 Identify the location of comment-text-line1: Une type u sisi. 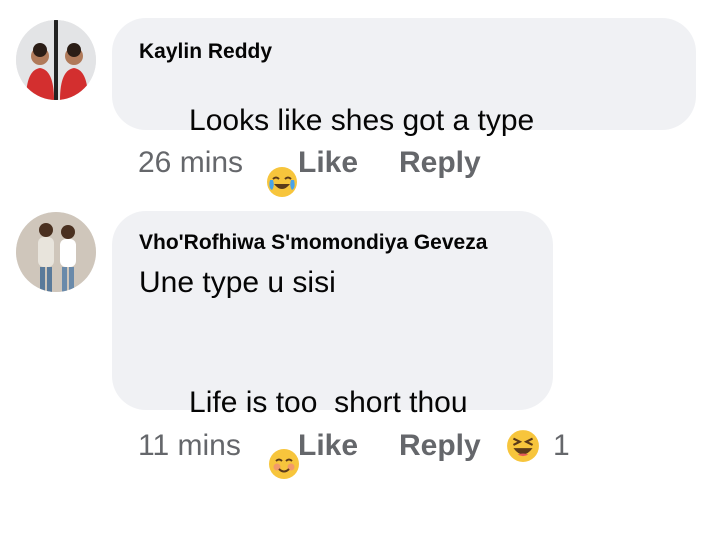
(237, 282).